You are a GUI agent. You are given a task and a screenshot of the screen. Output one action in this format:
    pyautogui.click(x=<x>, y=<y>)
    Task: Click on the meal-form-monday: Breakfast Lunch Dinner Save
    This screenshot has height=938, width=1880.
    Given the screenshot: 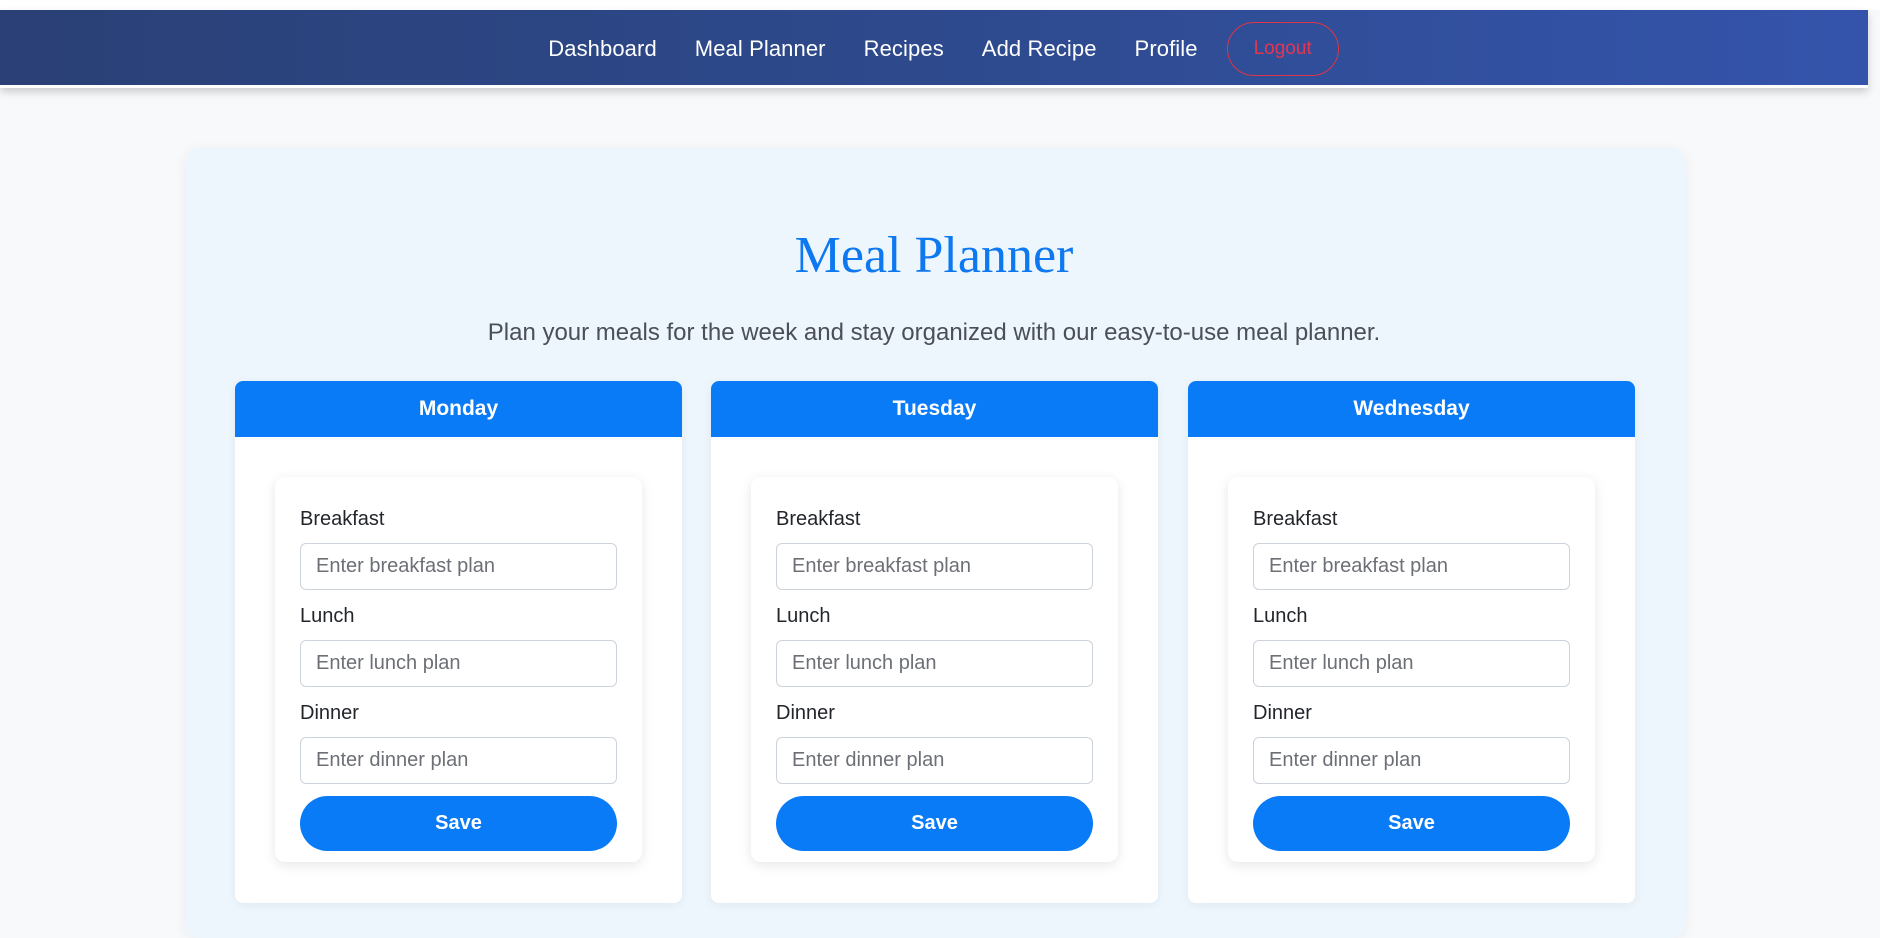 What is the action you would take?
    pyautogui.click(x=458, y=669)
    